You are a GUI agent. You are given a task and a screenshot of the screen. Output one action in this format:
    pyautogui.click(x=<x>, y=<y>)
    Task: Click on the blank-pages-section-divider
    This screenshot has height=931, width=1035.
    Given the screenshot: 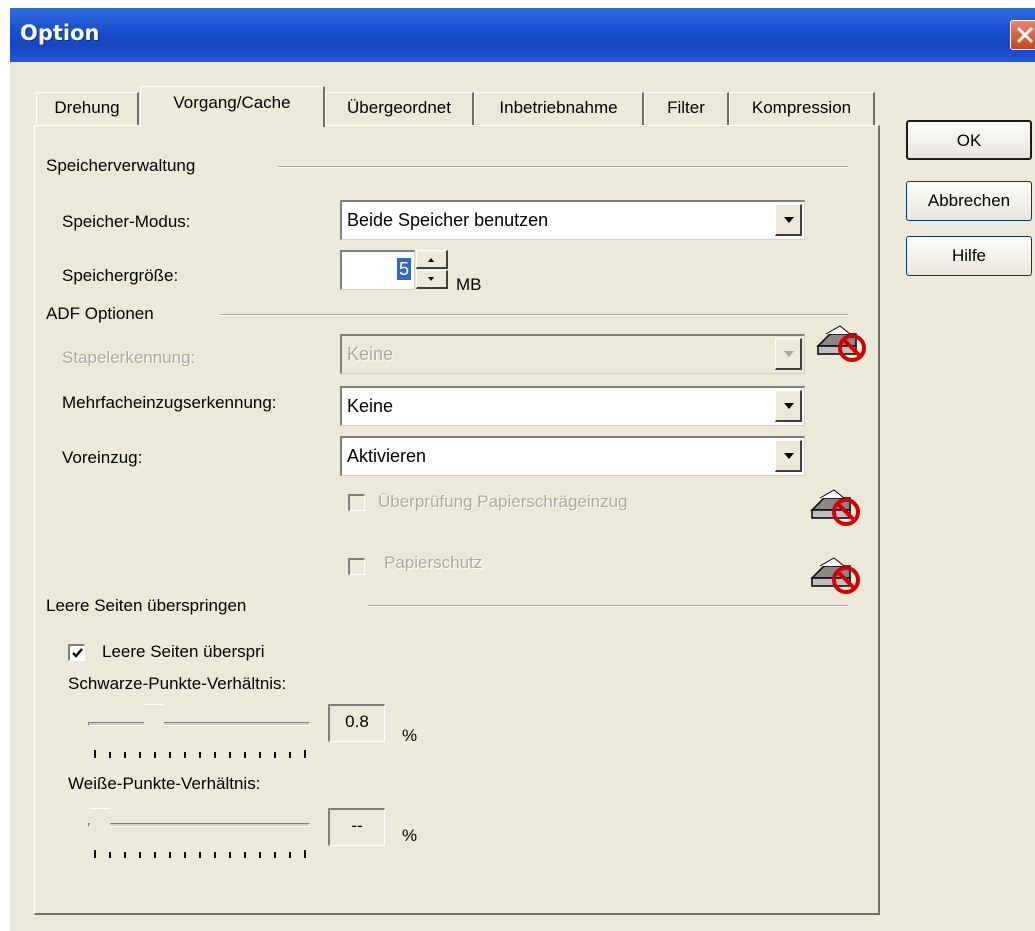 What is the action you would take?
    pyautogui.click(x=608, y=606)
    